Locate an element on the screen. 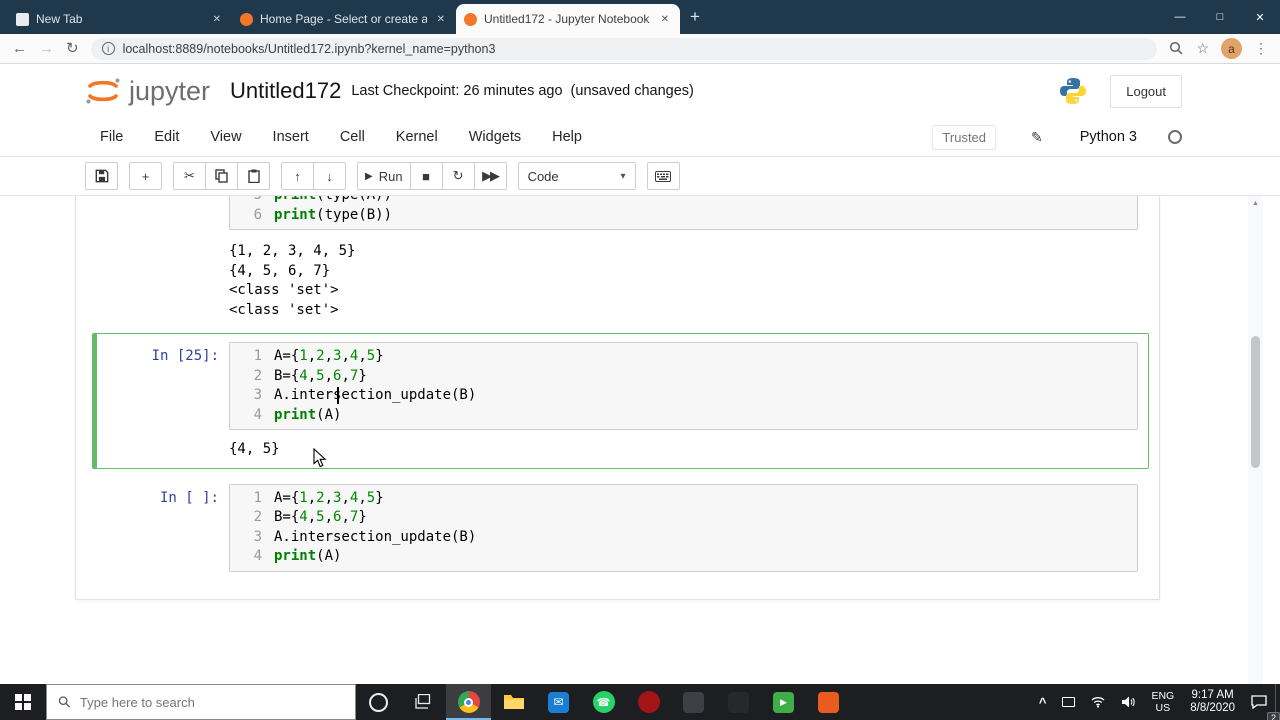 The image size is (1280, 720). menu-cell: Cell is located at coordinates (352, 137).